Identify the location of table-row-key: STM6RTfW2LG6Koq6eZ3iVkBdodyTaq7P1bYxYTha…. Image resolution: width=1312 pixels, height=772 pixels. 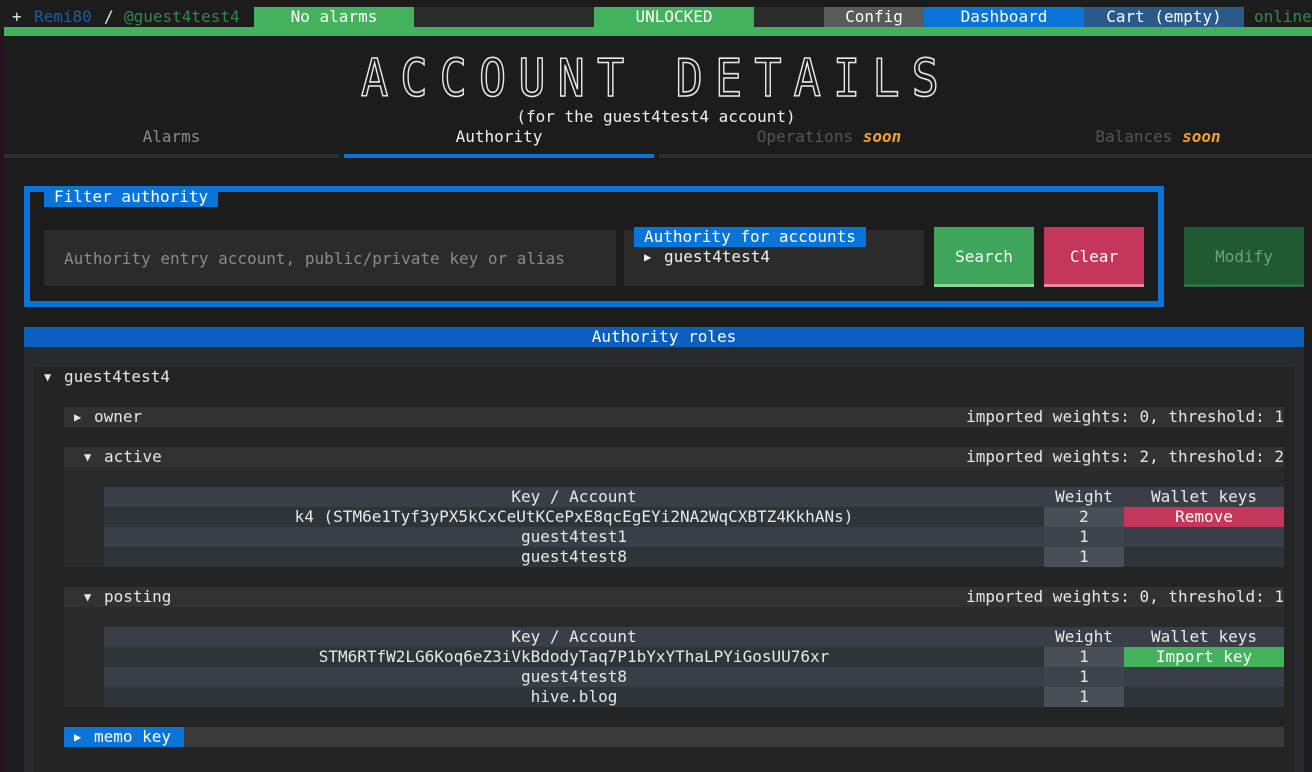
(574, 657).